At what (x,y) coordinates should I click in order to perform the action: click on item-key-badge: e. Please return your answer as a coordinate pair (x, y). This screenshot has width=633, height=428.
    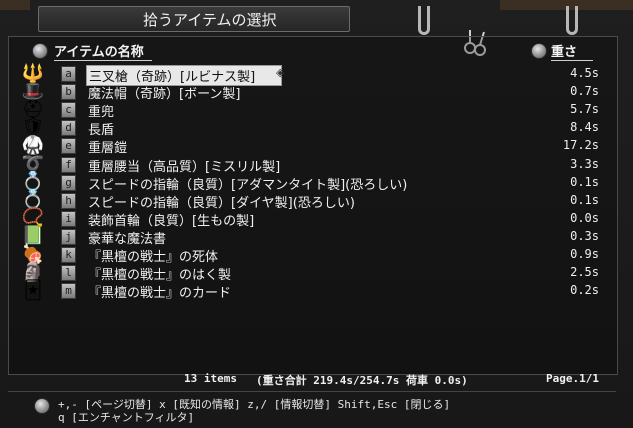
    Looking at the image, I should click on (68, 146).